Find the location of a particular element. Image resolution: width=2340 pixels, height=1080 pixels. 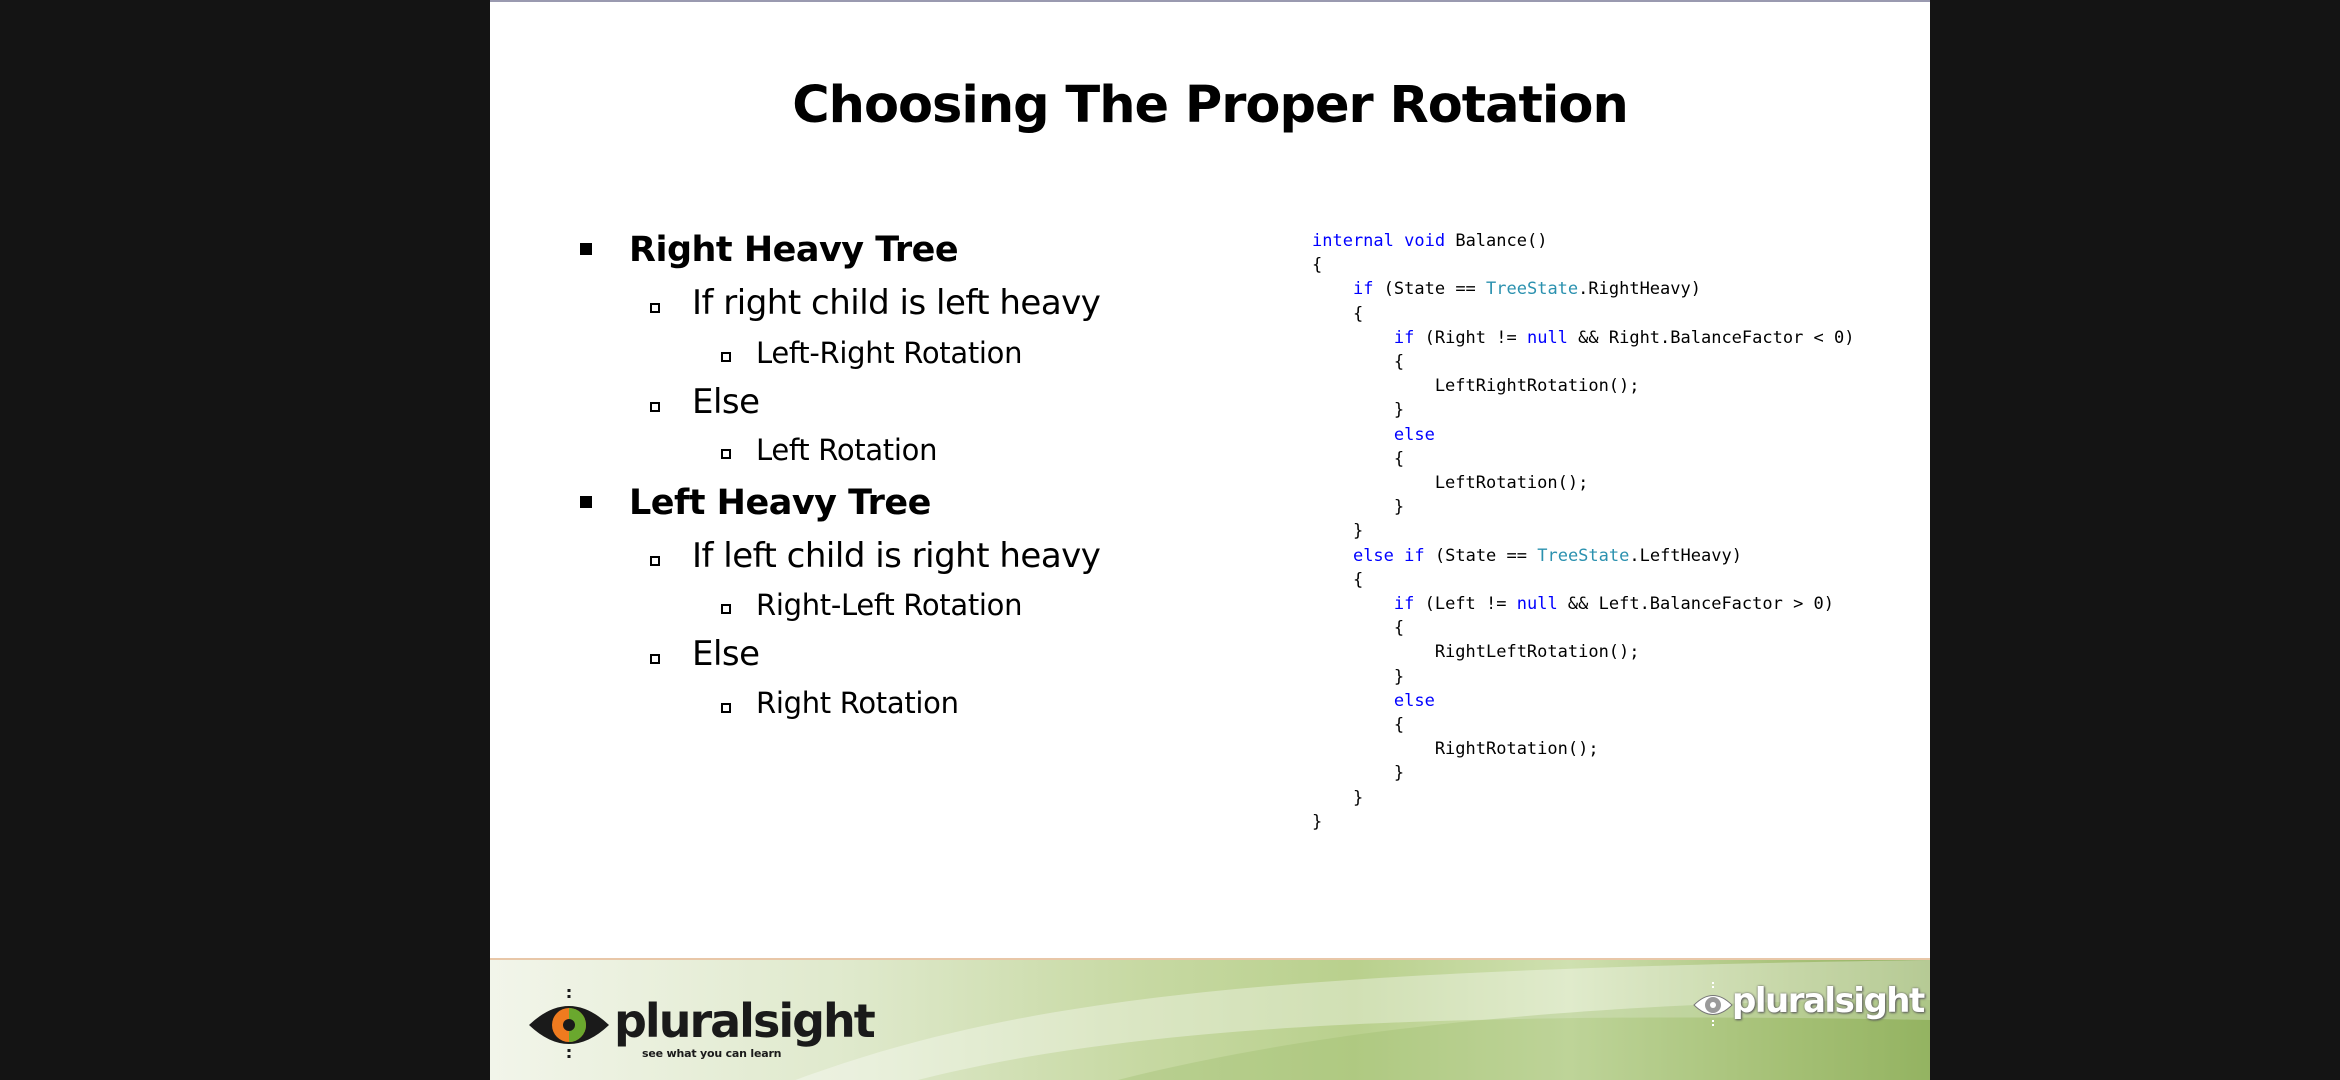

code-line: else if (State == TreeState.LeftHeavy) is located at coordinates (1583, 556).